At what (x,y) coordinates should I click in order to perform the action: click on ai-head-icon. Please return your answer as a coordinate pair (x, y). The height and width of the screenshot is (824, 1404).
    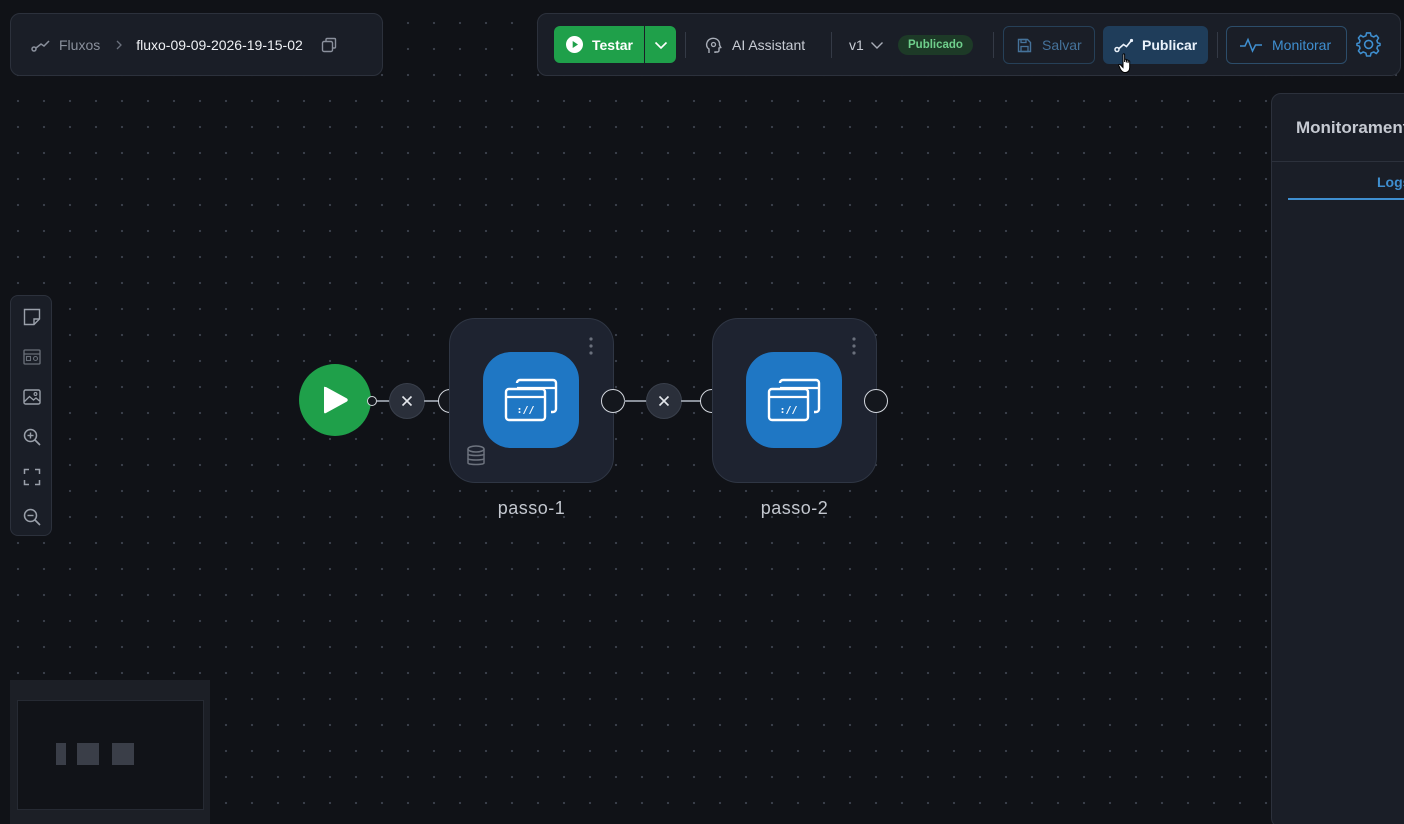
    Looking at the image, I should click on (713, 45).